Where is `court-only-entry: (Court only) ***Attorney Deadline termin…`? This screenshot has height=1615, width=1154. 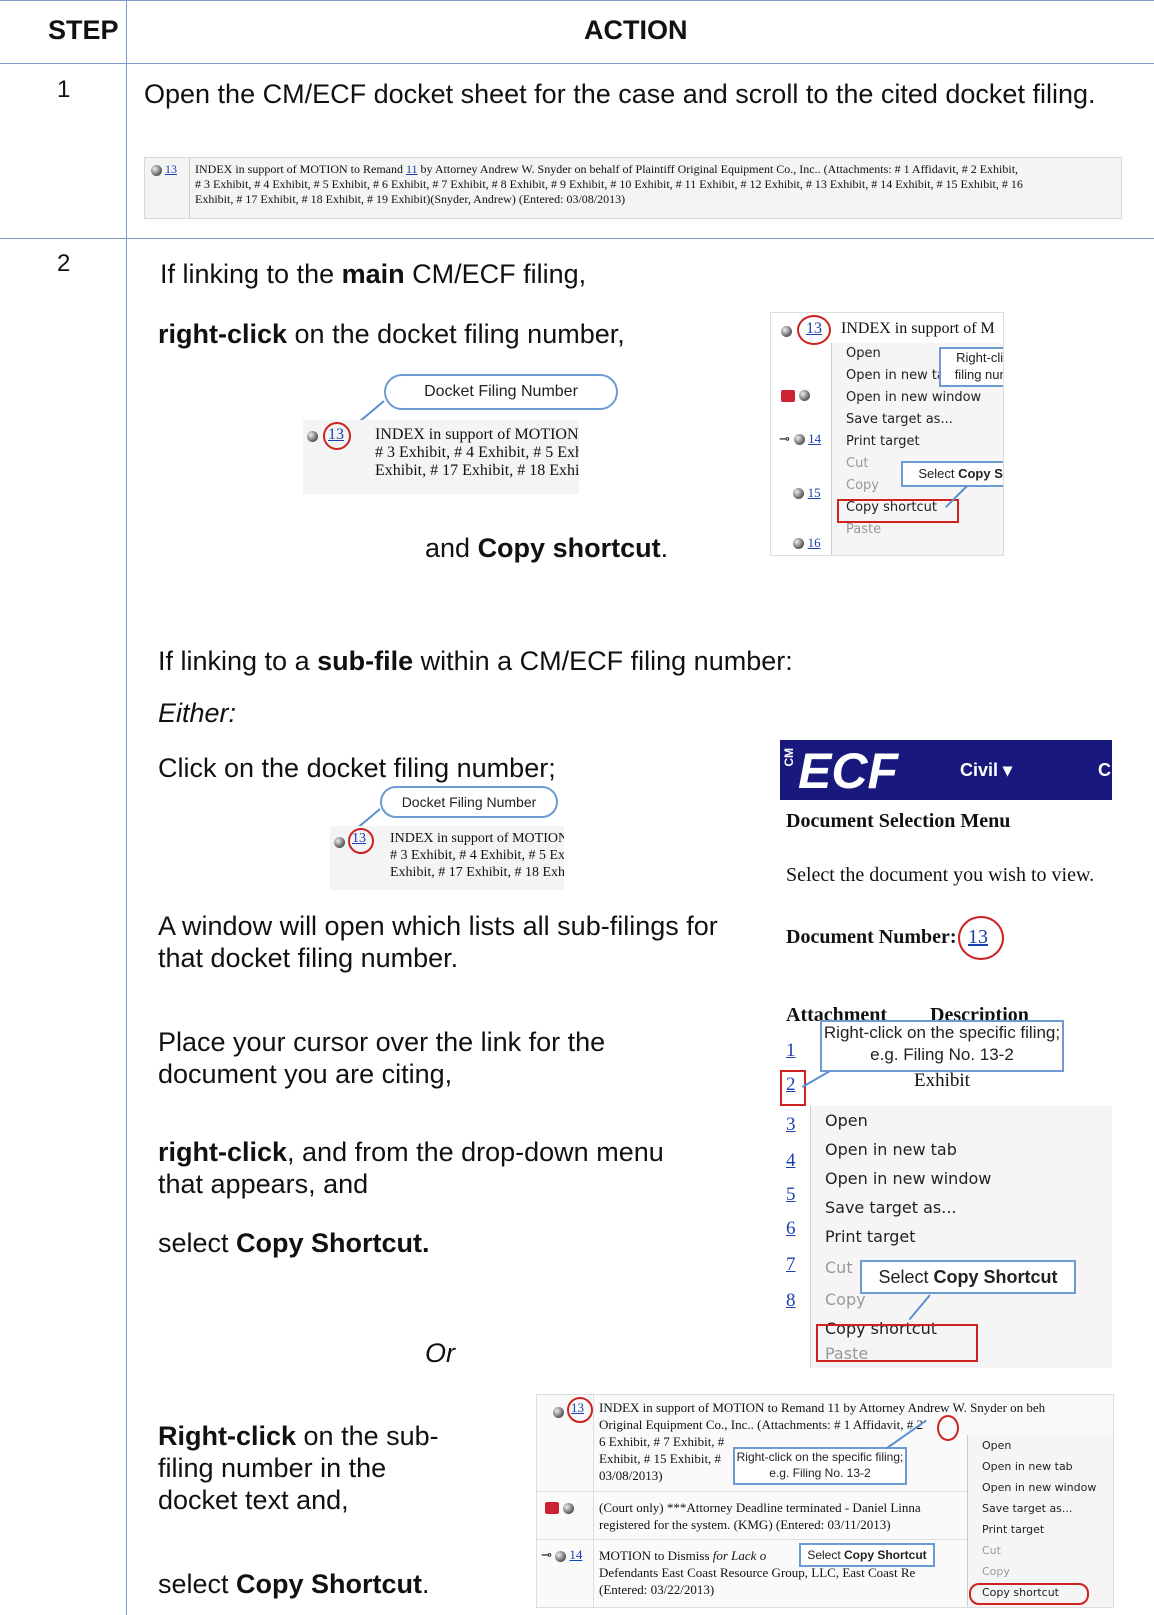
court-only-entry: (Court only) ***Attorney Deadline termin… is located at coordinates (760, 1516).